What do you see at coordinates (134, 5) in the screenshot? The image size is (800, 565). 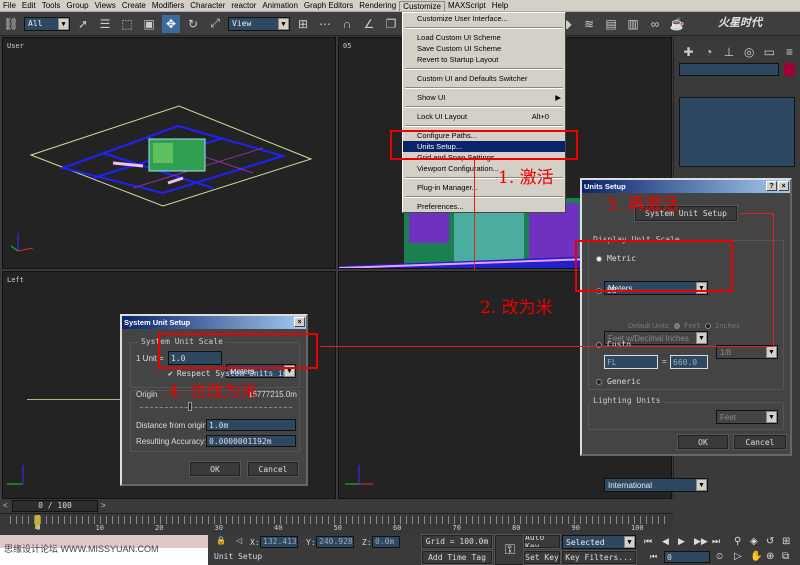 I see `menu-create: Create` at bounding box center [134, 5].